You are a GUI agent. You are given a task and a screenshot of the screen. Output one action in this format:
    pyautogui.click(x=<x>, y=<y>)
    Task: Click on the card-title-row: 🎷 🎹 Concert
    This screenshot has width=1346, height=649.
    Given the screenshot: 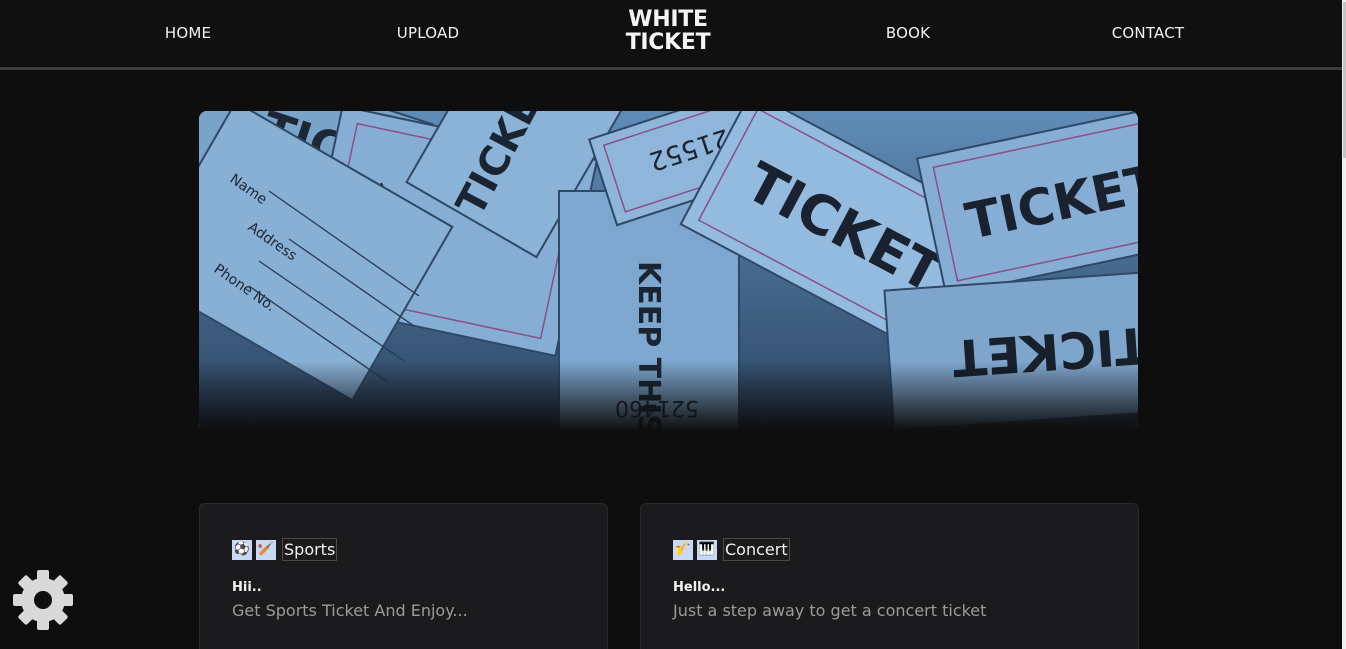 What is the action you would take?
    pyautogui.click(x=731, y=549)
    